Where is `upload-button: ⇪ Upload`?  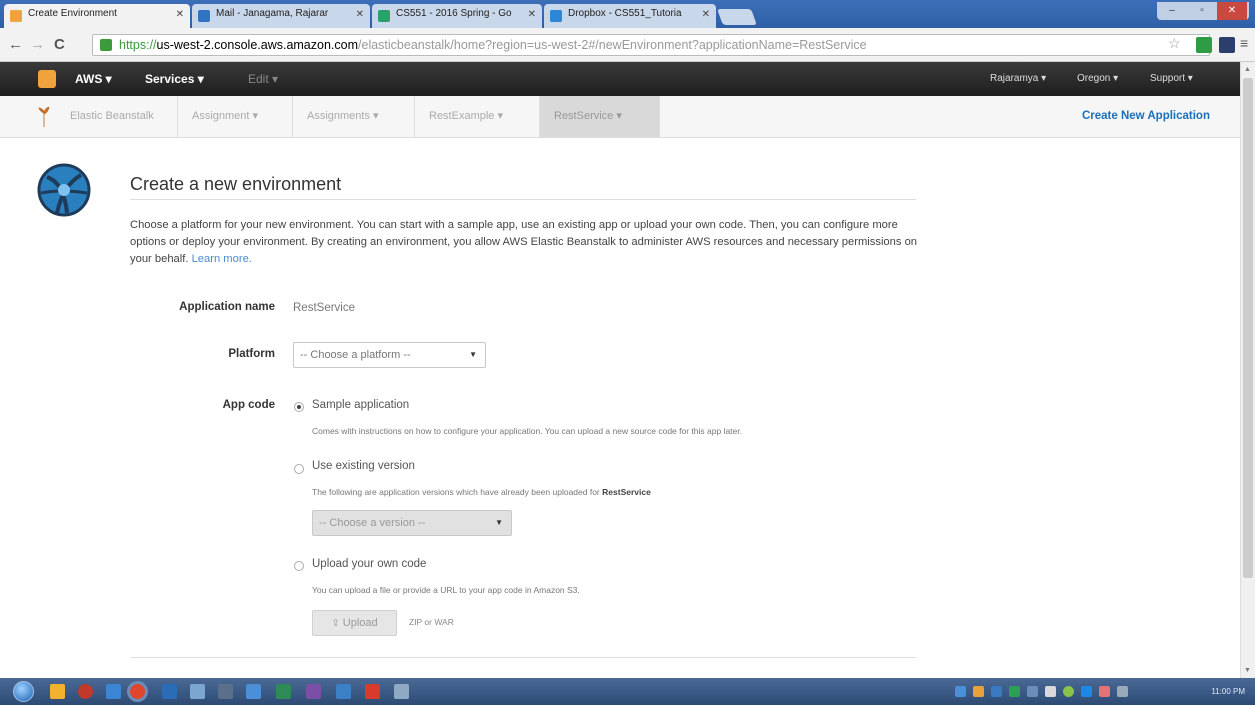
upload-button: ⇪ Upload is located at coordinates (354, 623).